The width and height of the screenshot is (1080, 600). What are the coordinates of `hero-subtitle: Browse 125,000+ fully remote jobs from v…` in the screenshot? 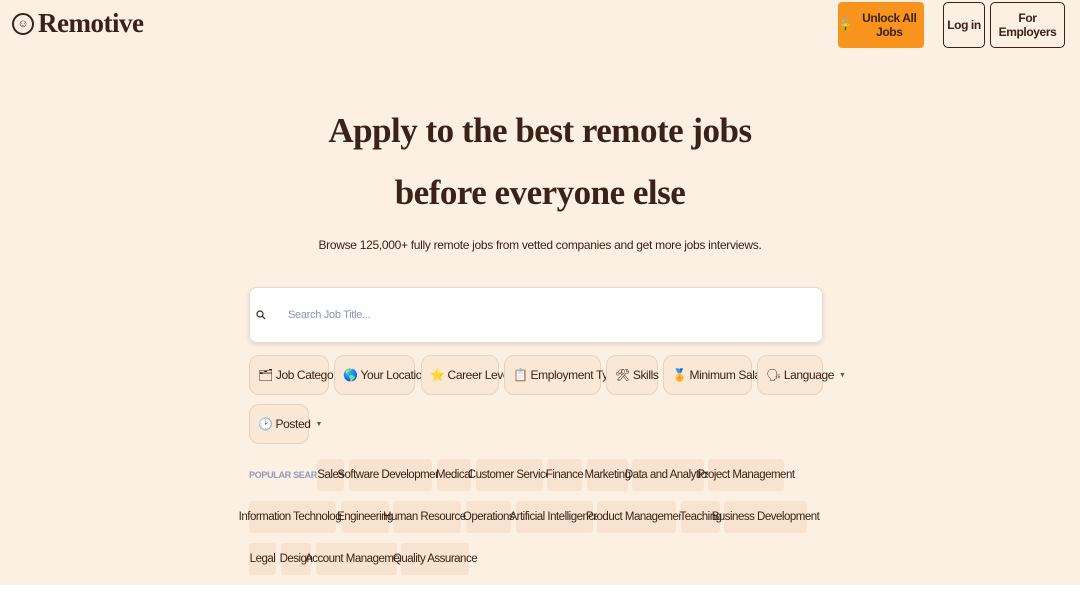 It's located at (540, 245).